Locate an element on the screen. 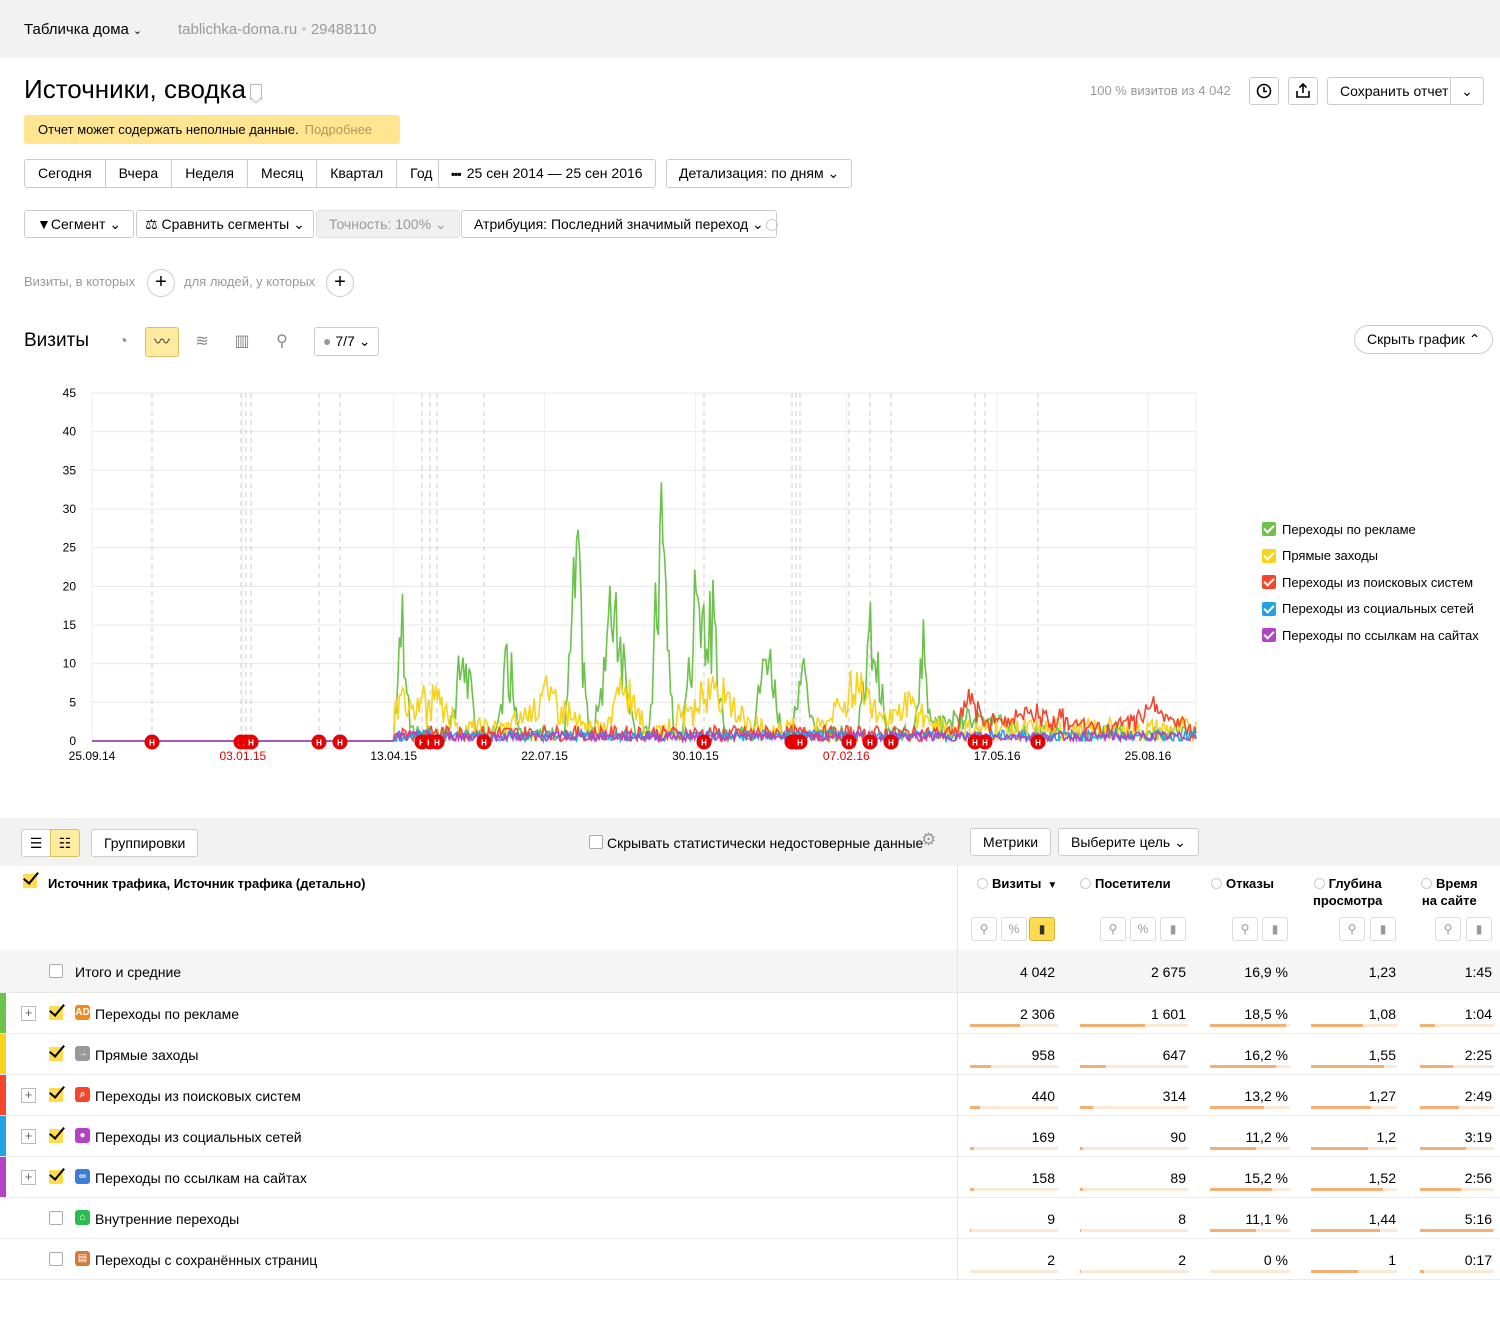 This screenshot has height=1322, width=1500. compare-segments-button: ⚖ Сравнить сегменты ⌄ is located at coordinates (225, 224).